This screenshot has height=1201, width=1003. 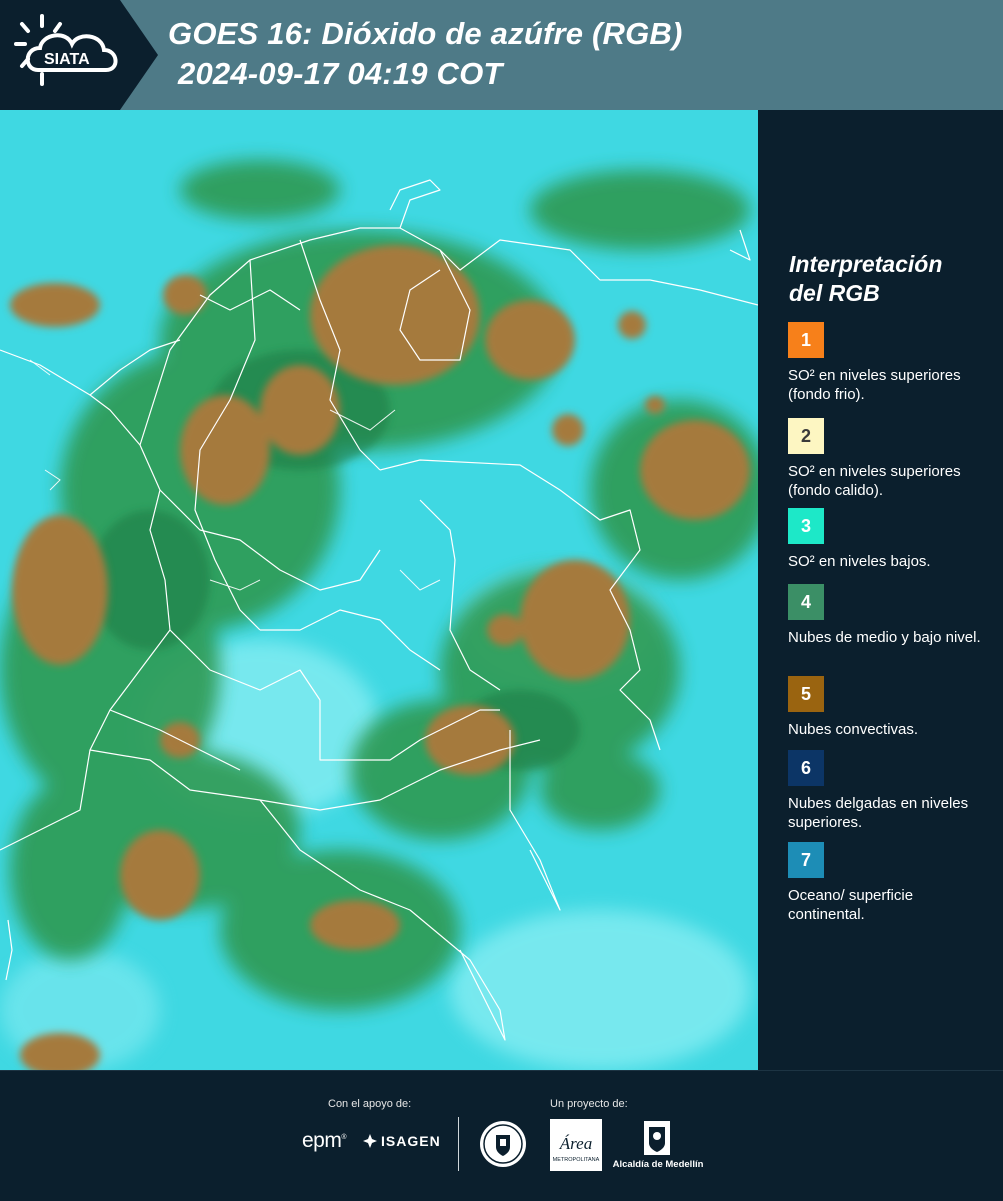 I want to click on legend-label: Nubes delgadas en niveles superiores., so click(x=878, y=813).